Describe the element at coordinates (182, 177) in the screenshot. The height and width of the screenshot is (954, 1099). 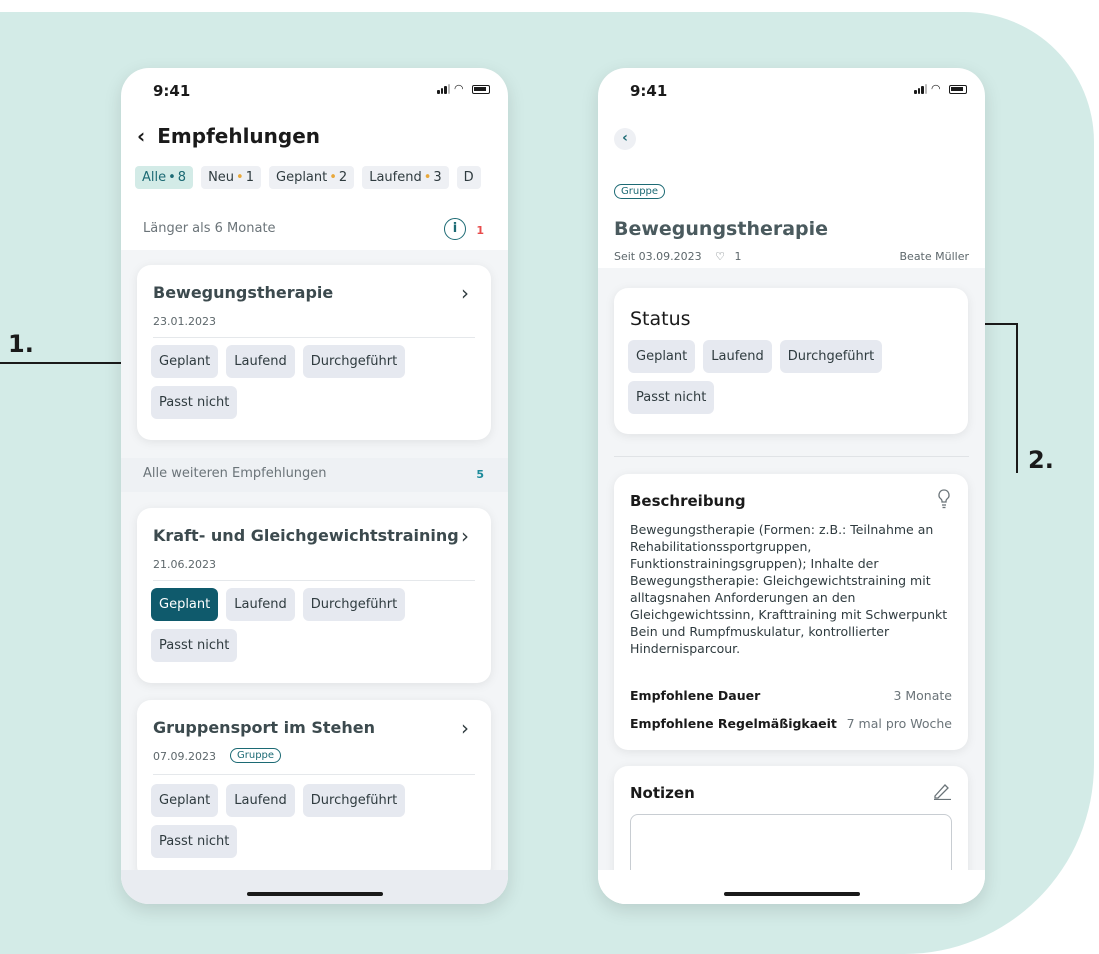
I see `filter-count: 8` at that location.